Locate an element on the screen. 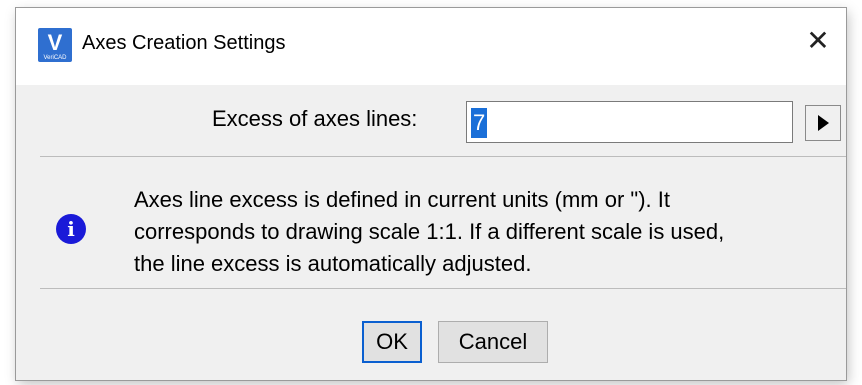 This screenshot has height=385, width=862. app-icon-letter: V is located at coordinates (55, 42).